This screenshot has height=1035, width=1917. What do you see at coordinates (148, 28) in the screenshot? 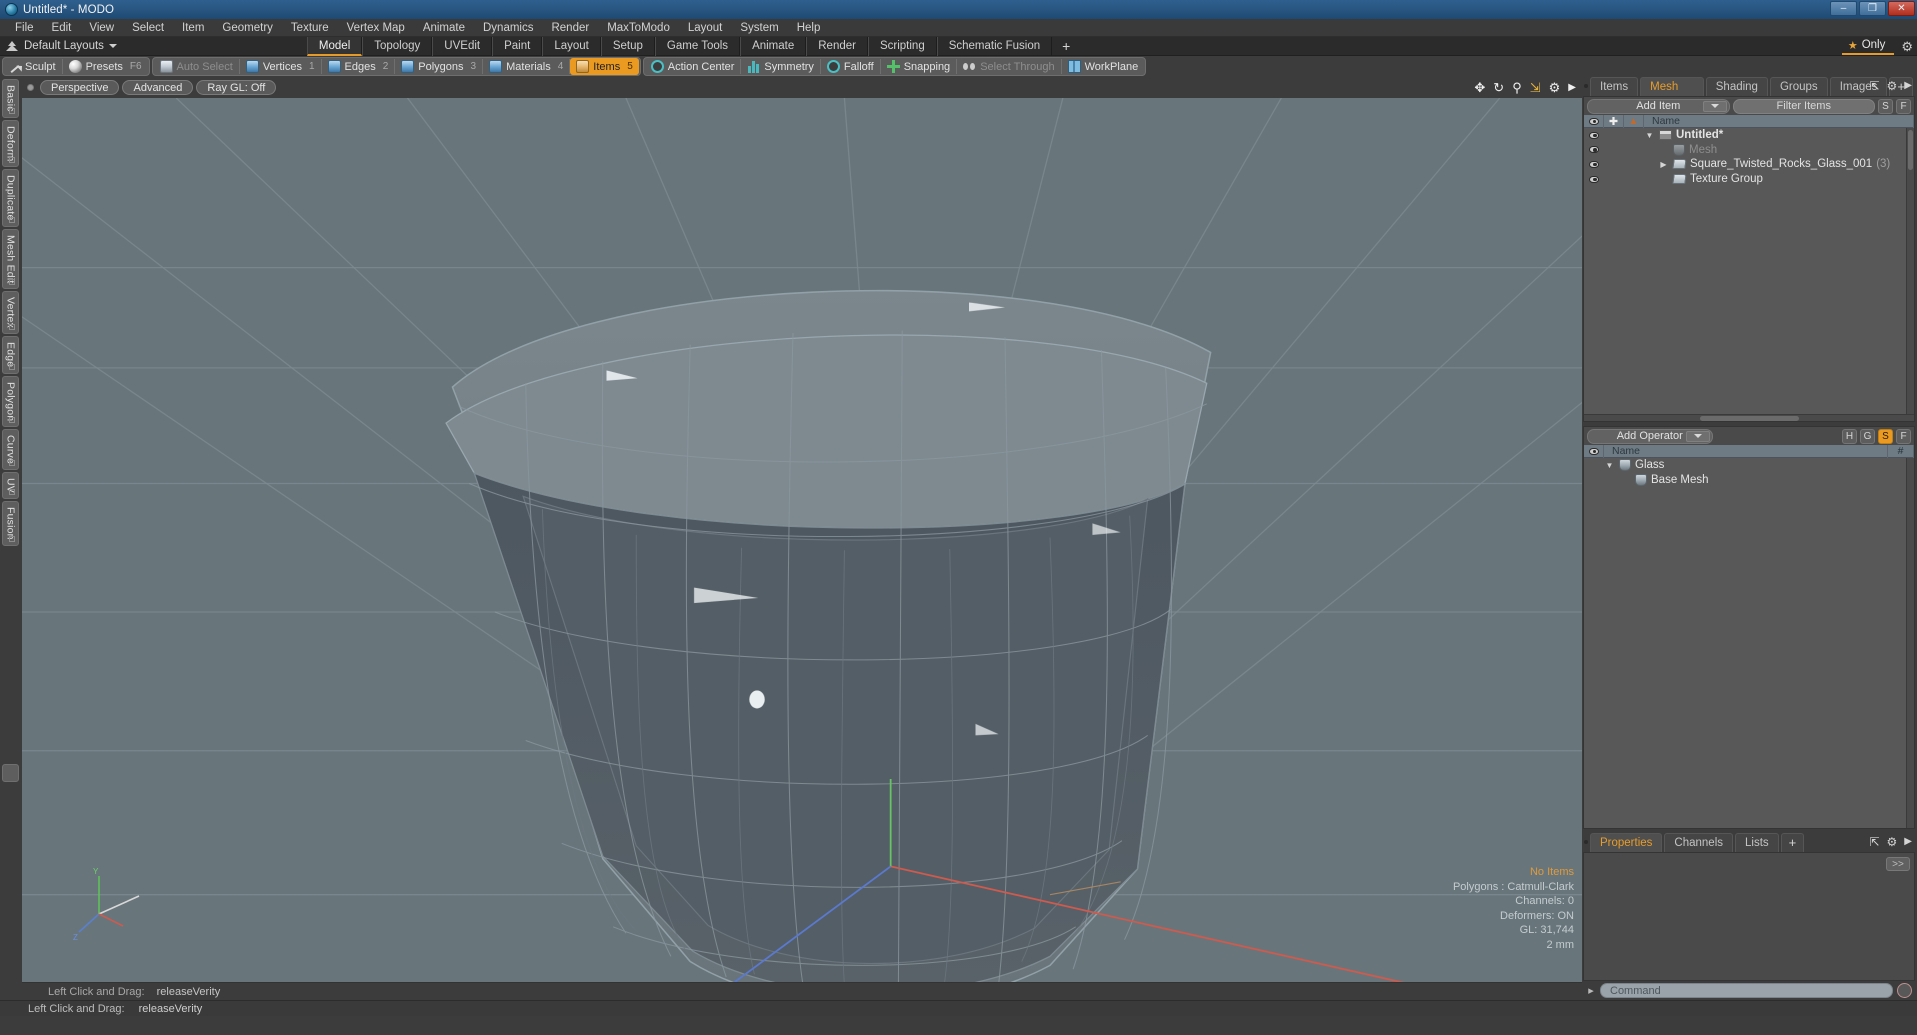
I see `menu-item-select: Select` at bounding box center [148, 28].